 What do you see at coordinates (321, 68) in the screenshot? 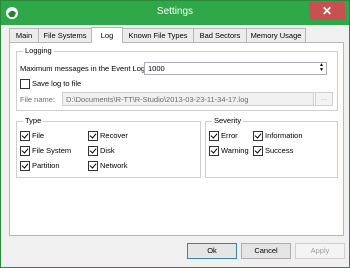
I see `spinner-arrows-icon: ▲ ▼` at bounding box center [321, 68].